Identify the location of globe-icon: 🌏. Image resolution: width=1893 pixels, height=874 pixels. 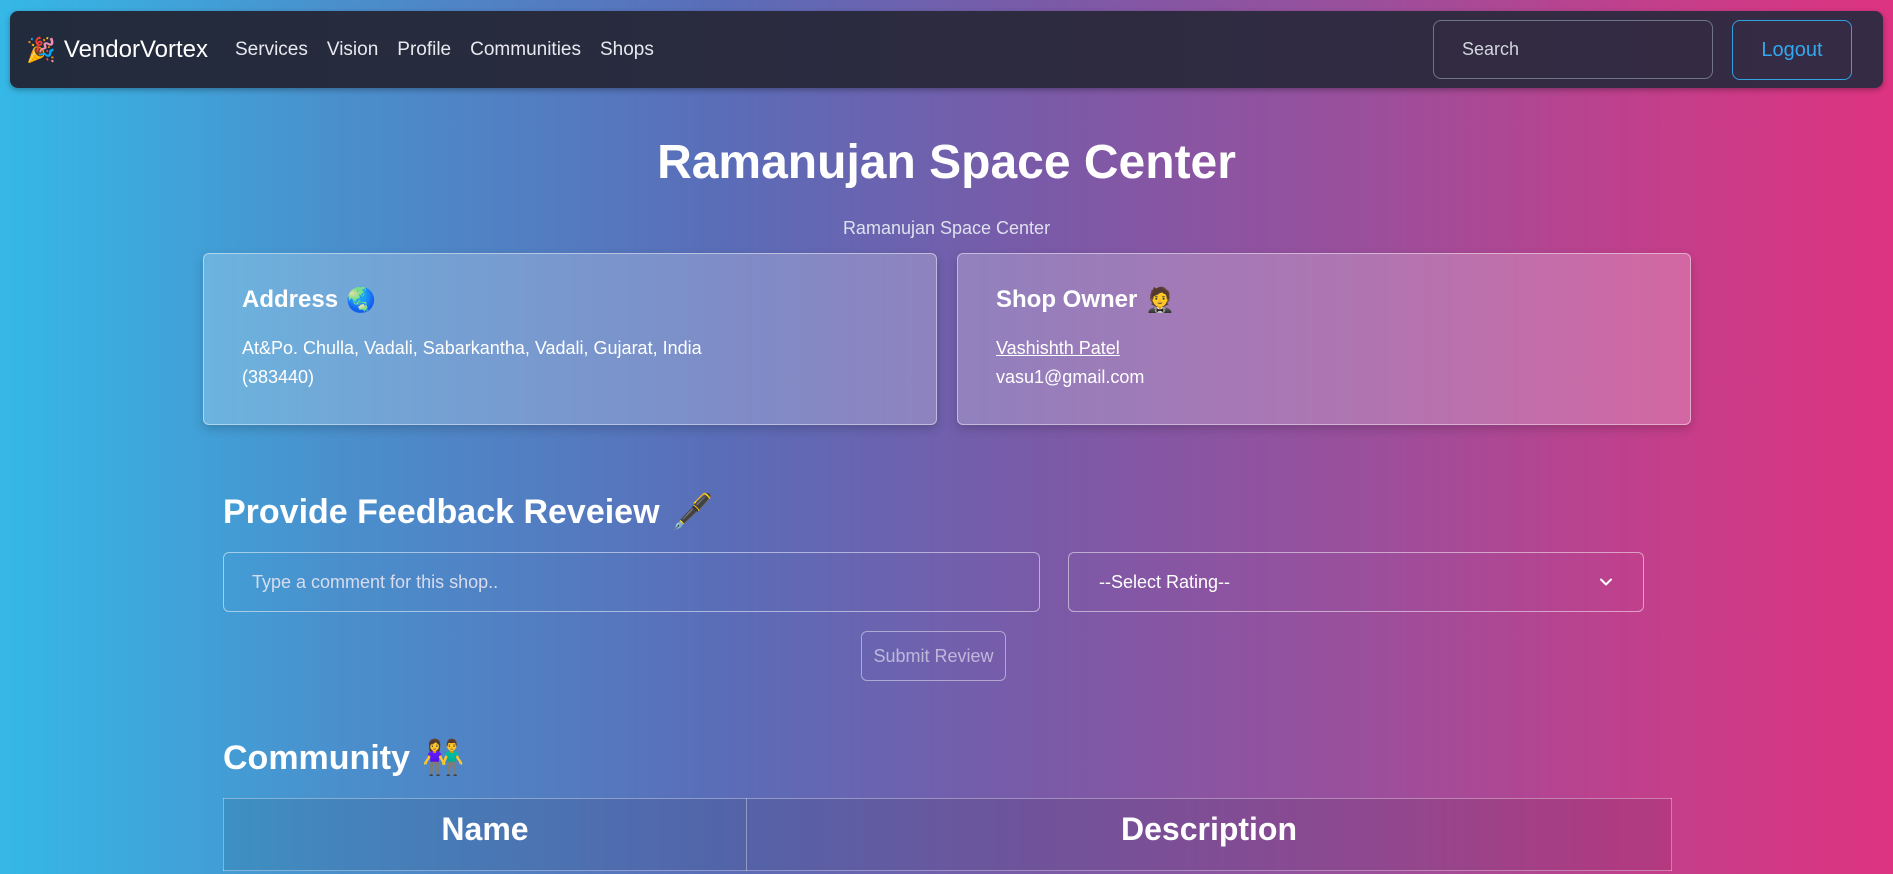
(361, 300).